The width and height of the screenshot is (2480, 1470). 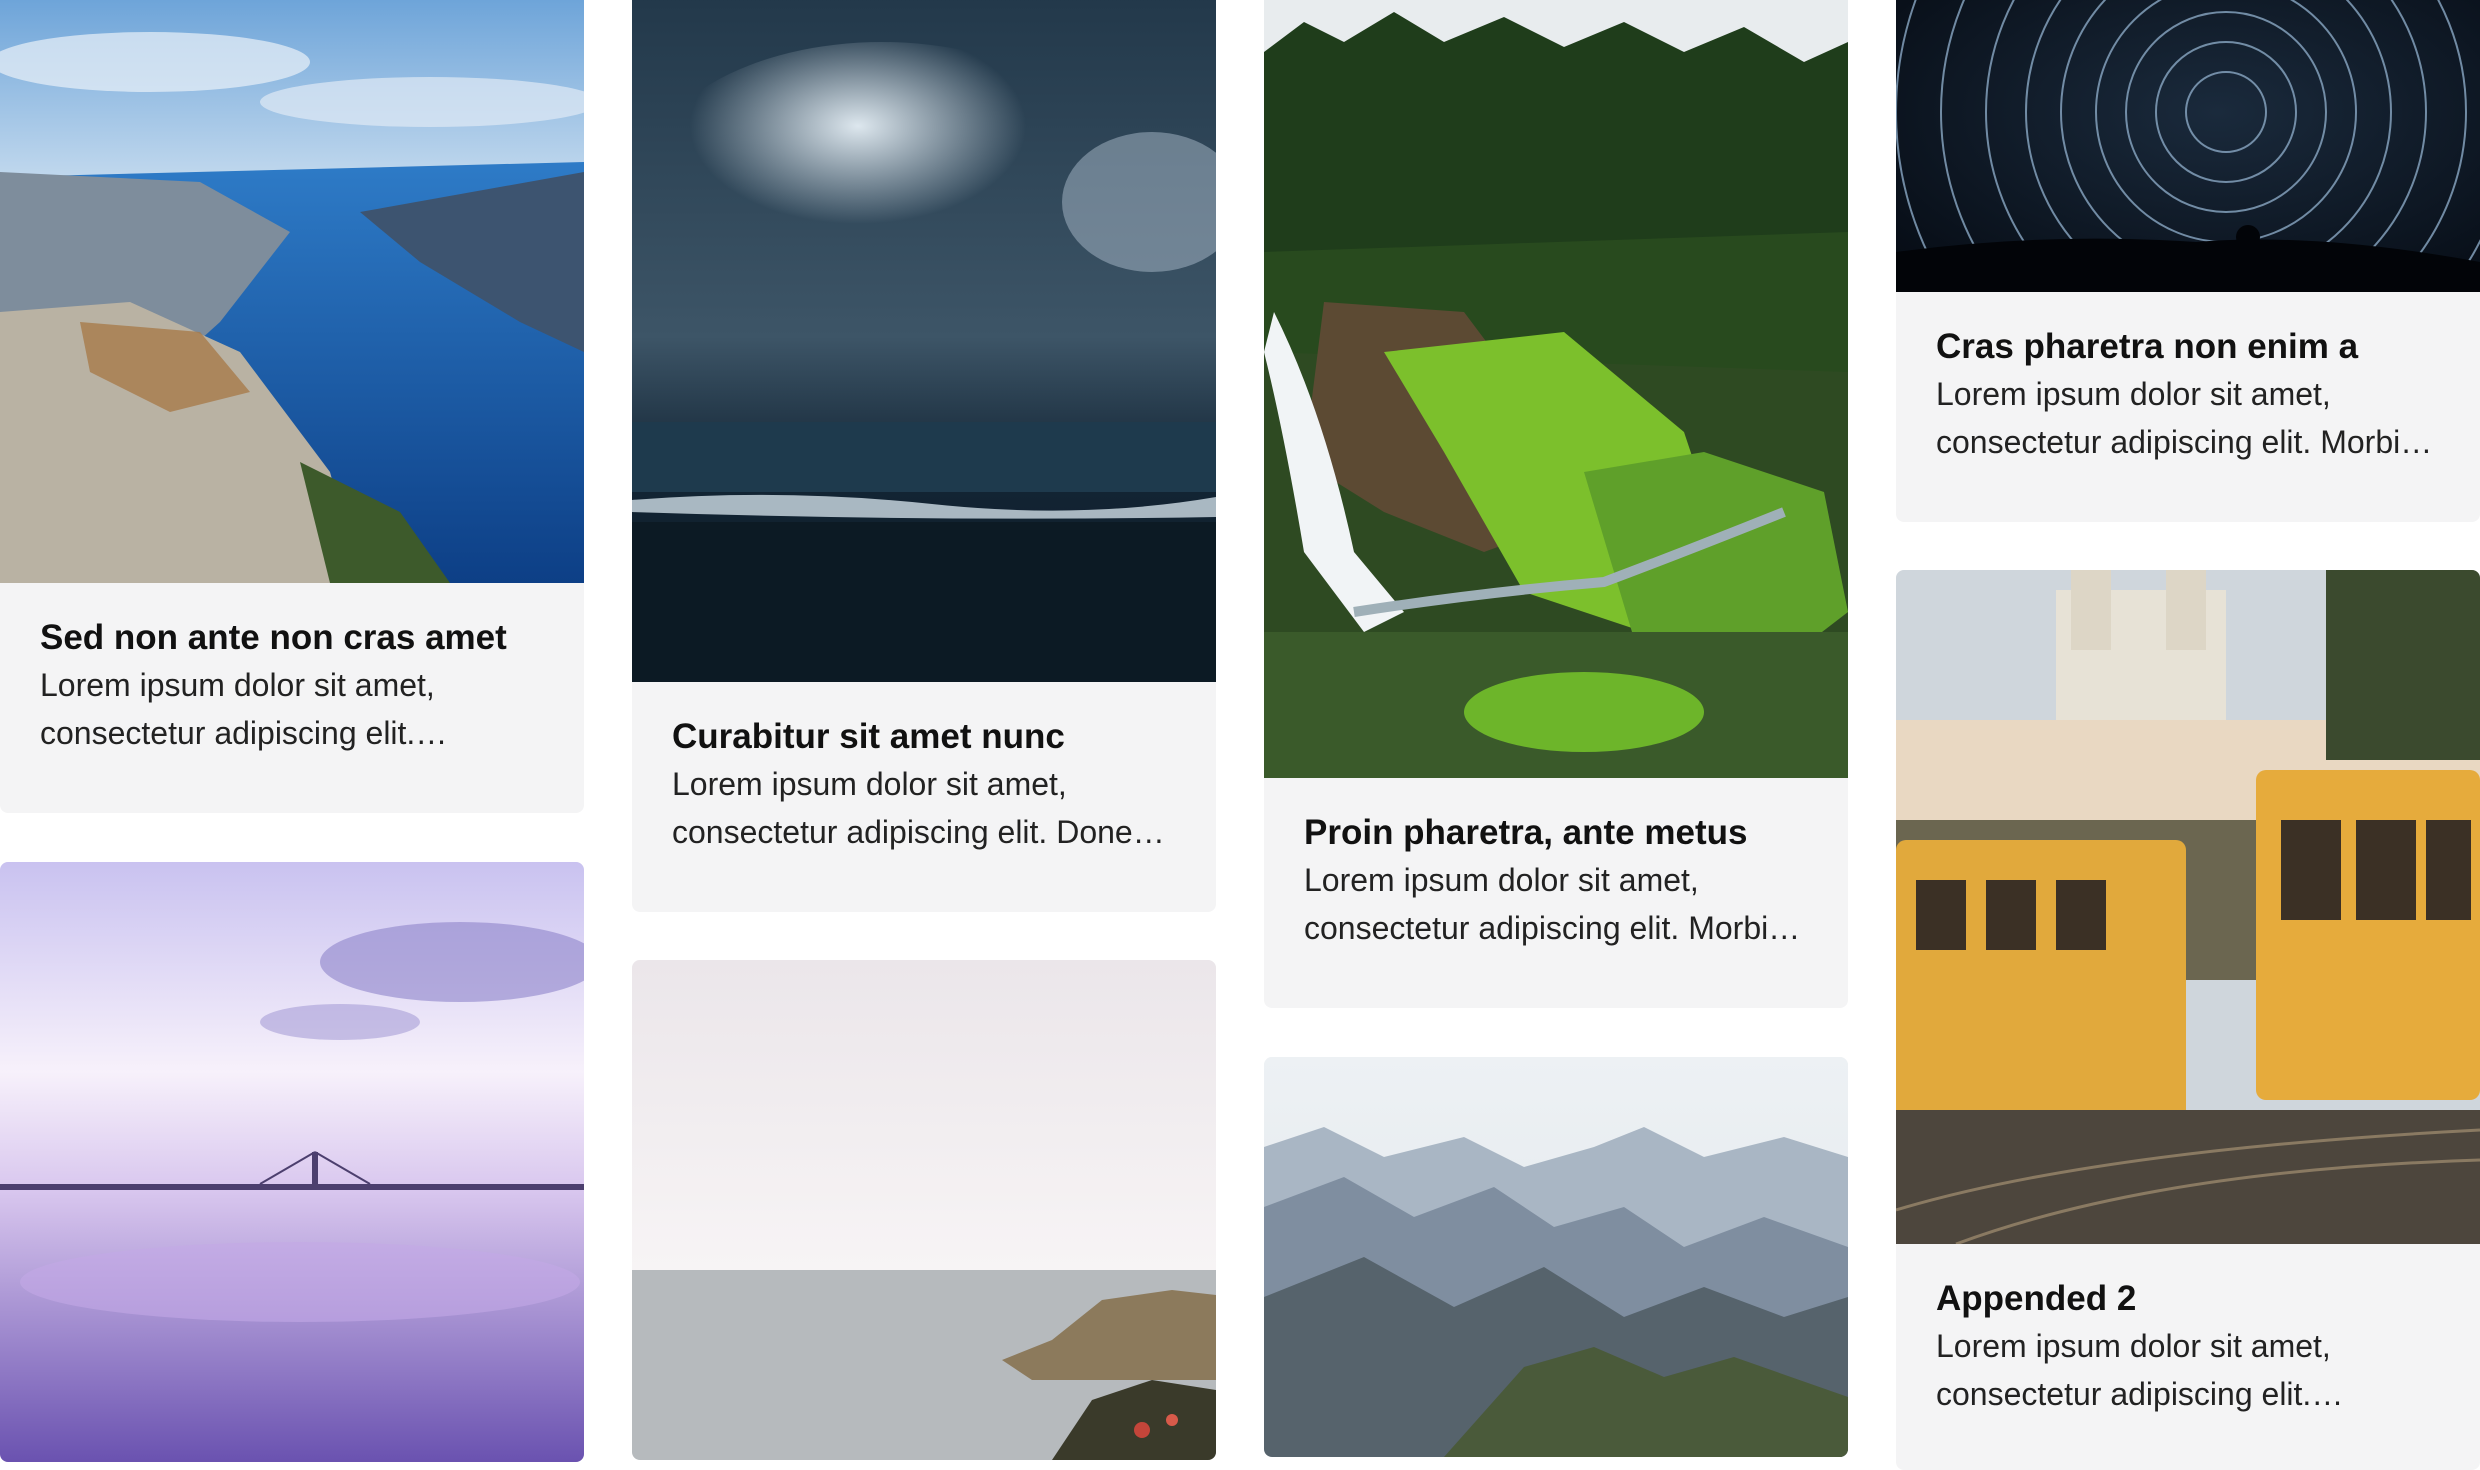 I want to click on coastal-rocks-photo, so click(x=924, y=1210).